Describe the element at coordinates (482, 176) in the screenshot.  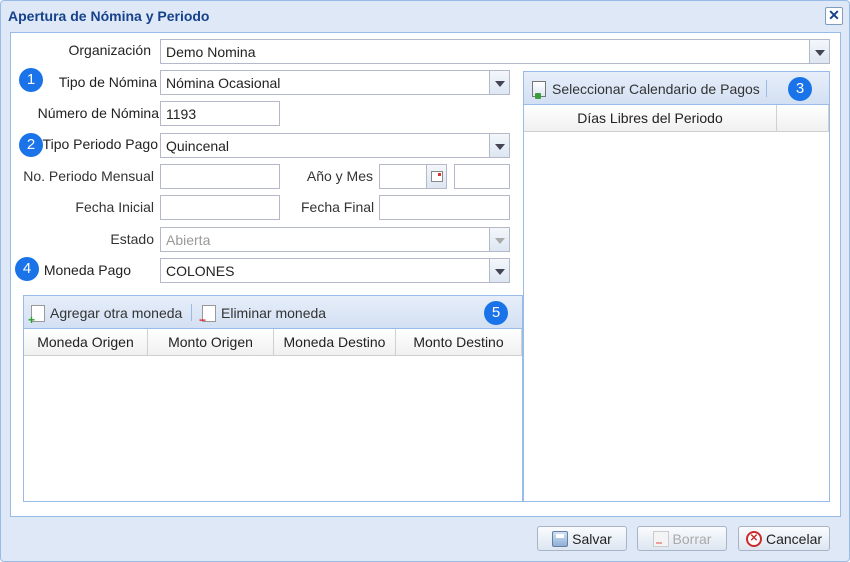
I see `anio-mes-secondary-input` at that location.